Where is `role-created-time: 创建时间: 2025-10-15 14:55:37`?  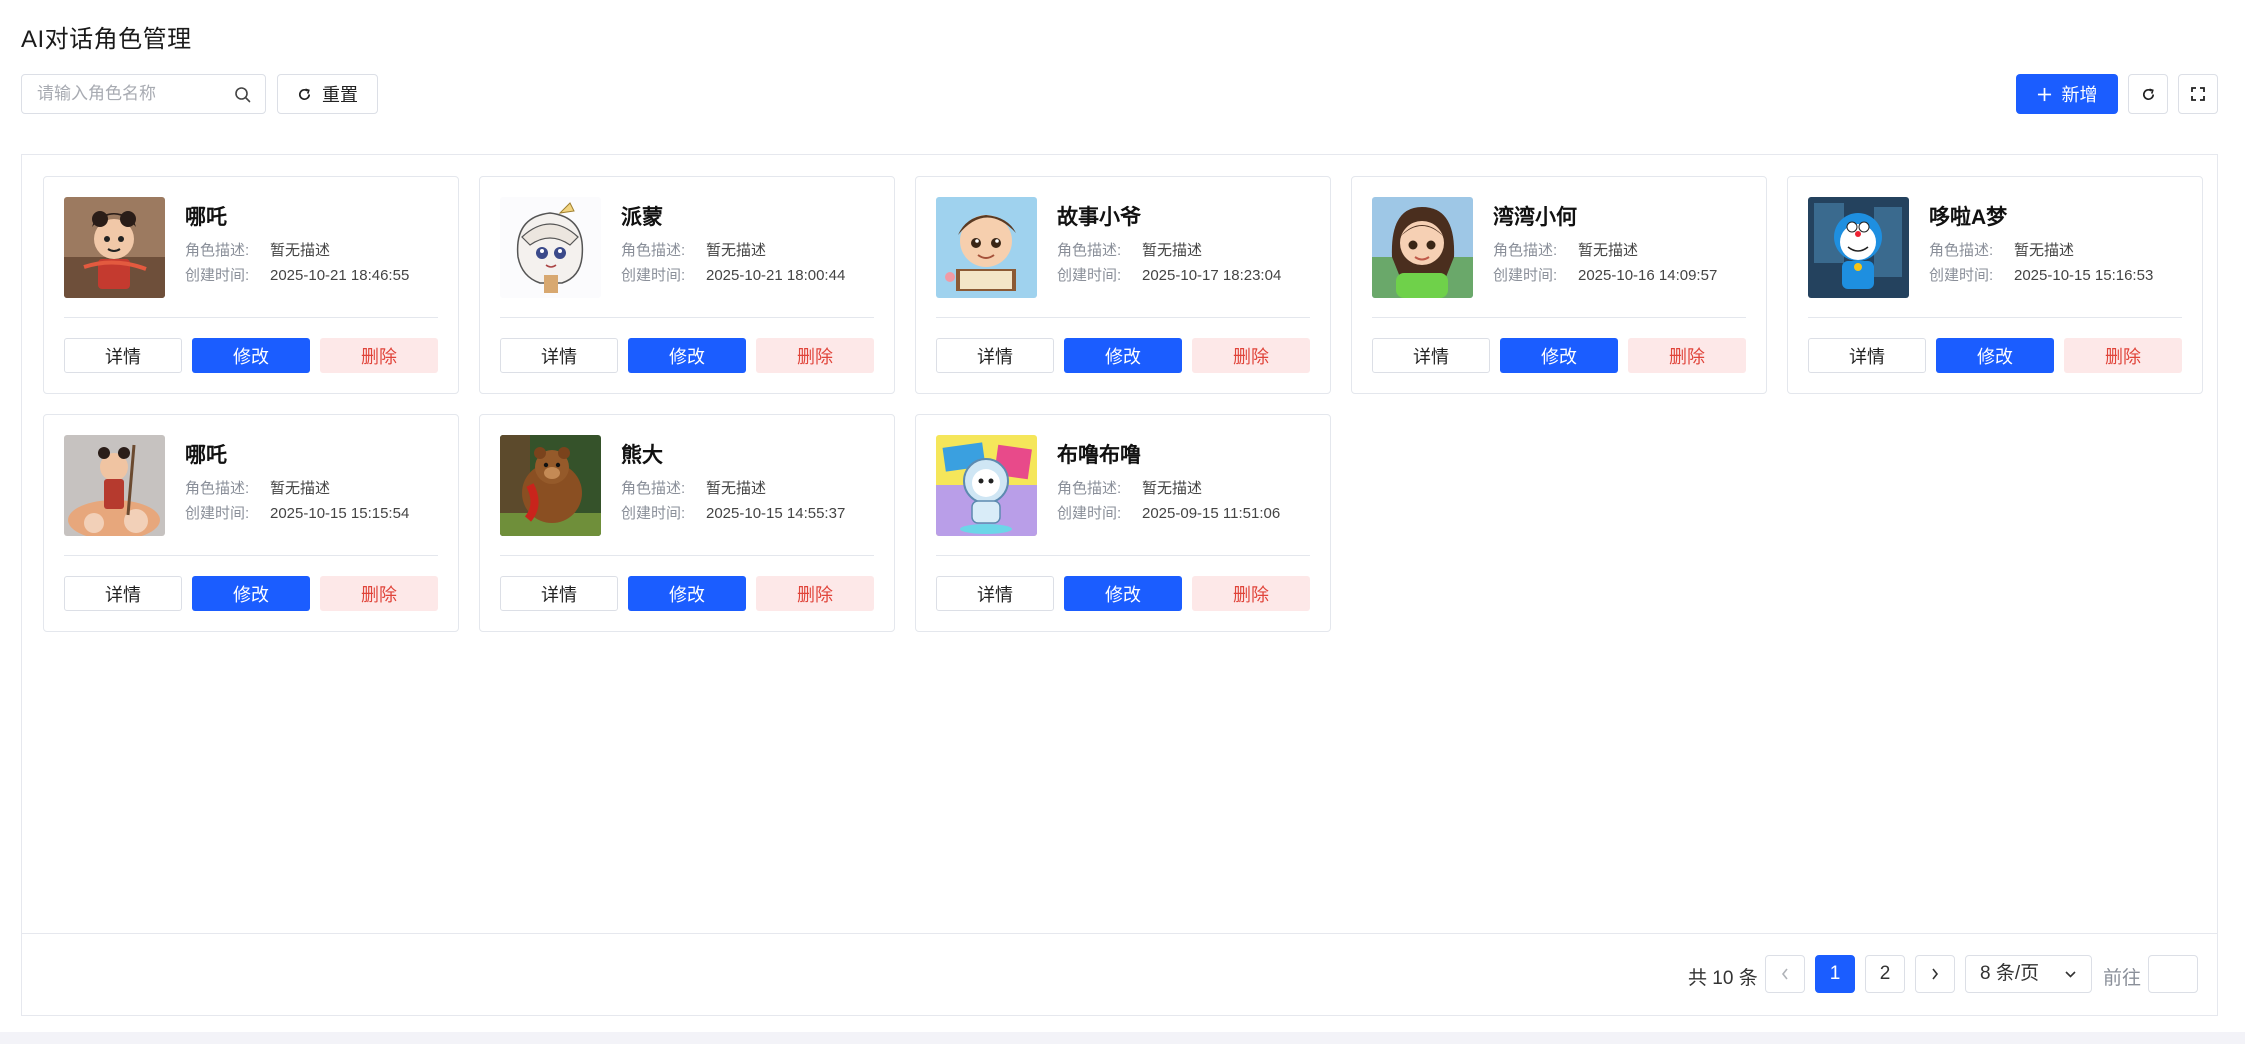 role-created-time: 创建时间: 2025-10-15 14:55:37 is located at coordinates (733, 512).